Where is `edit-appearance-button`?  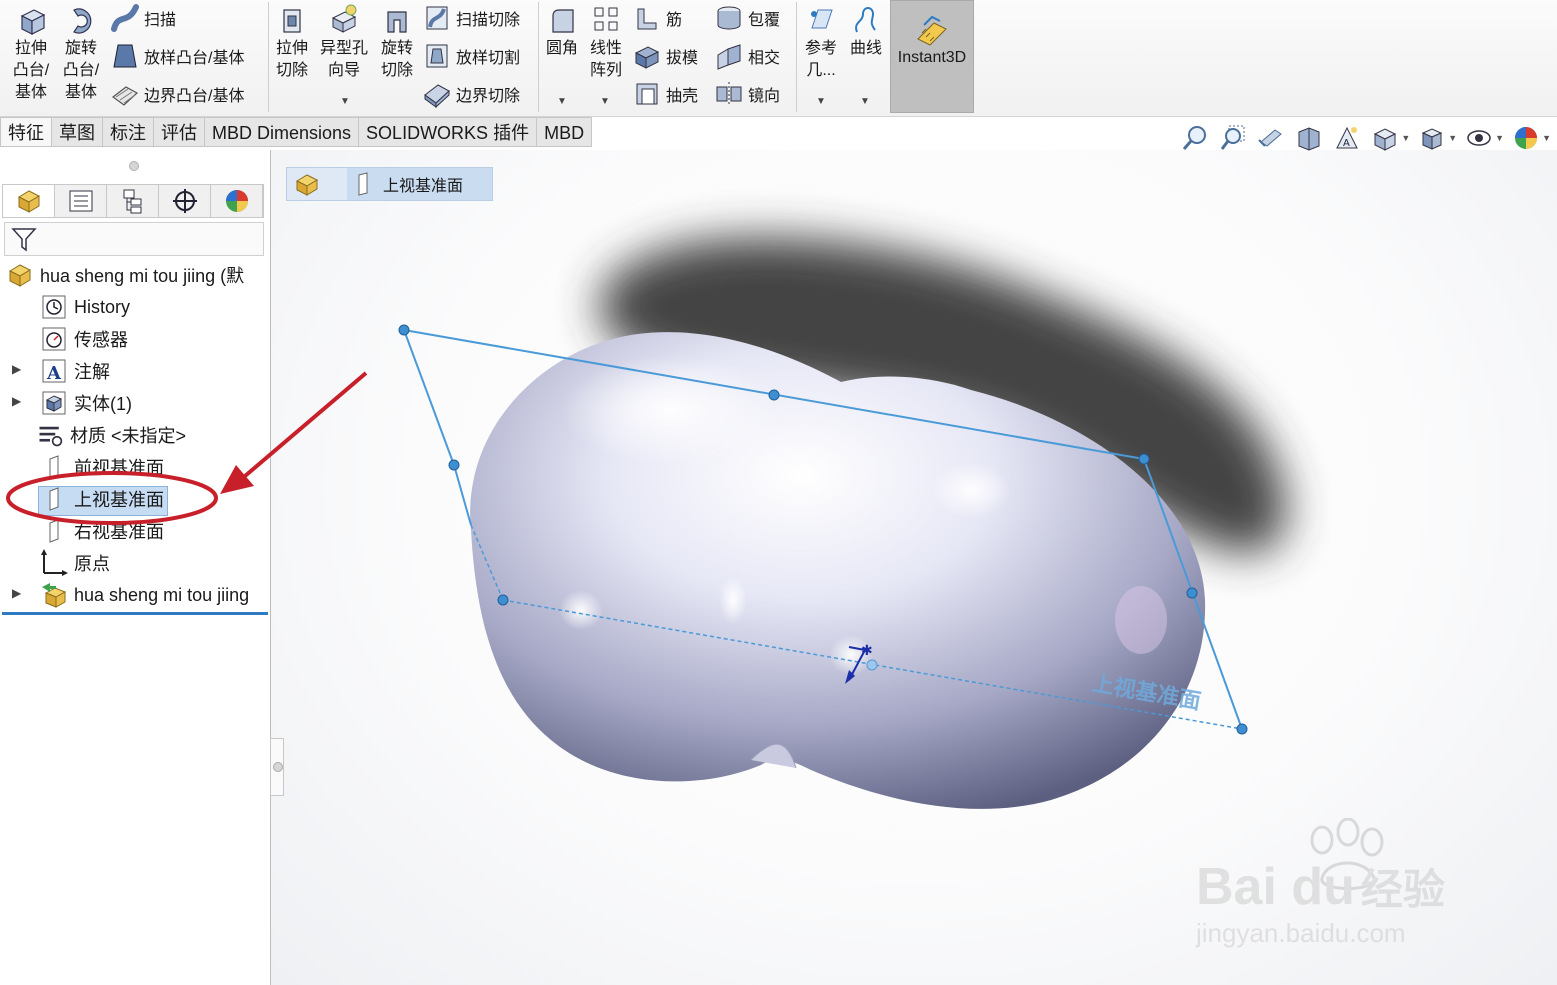 edit-appearance-button is located at coordinates (1526, 138).